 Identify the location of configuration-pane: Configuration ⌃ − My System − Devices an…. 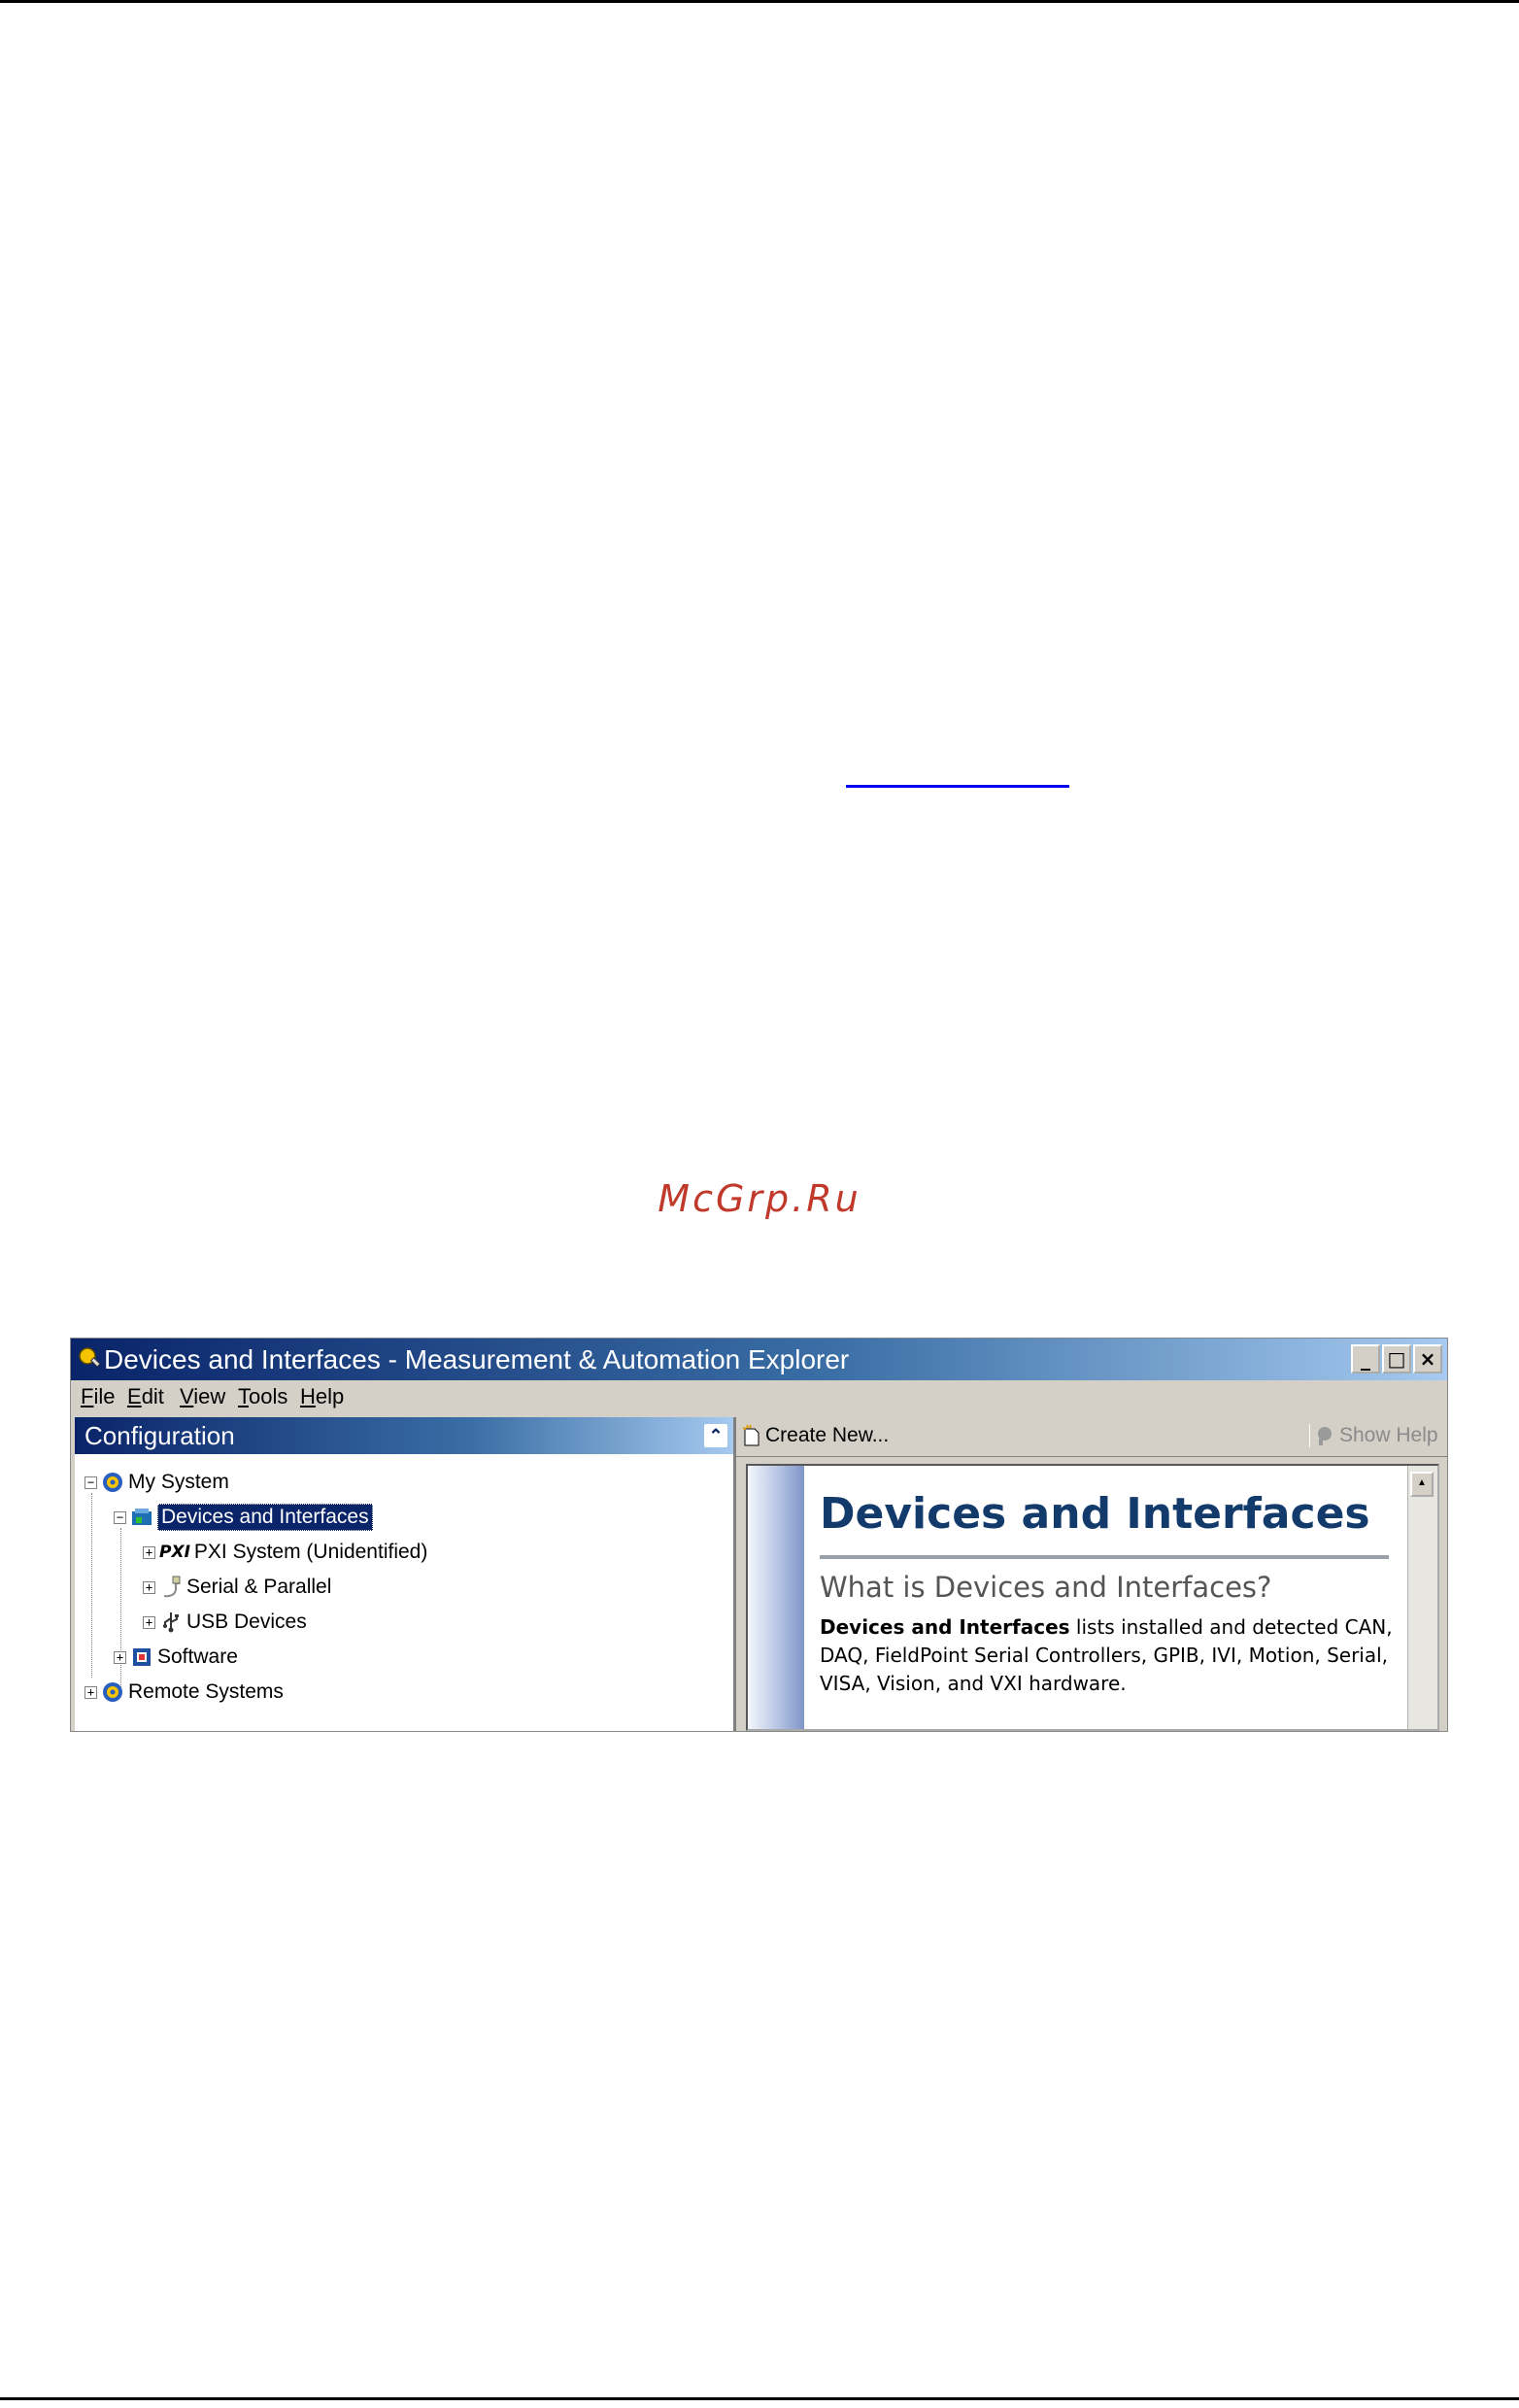
(405, 1574).